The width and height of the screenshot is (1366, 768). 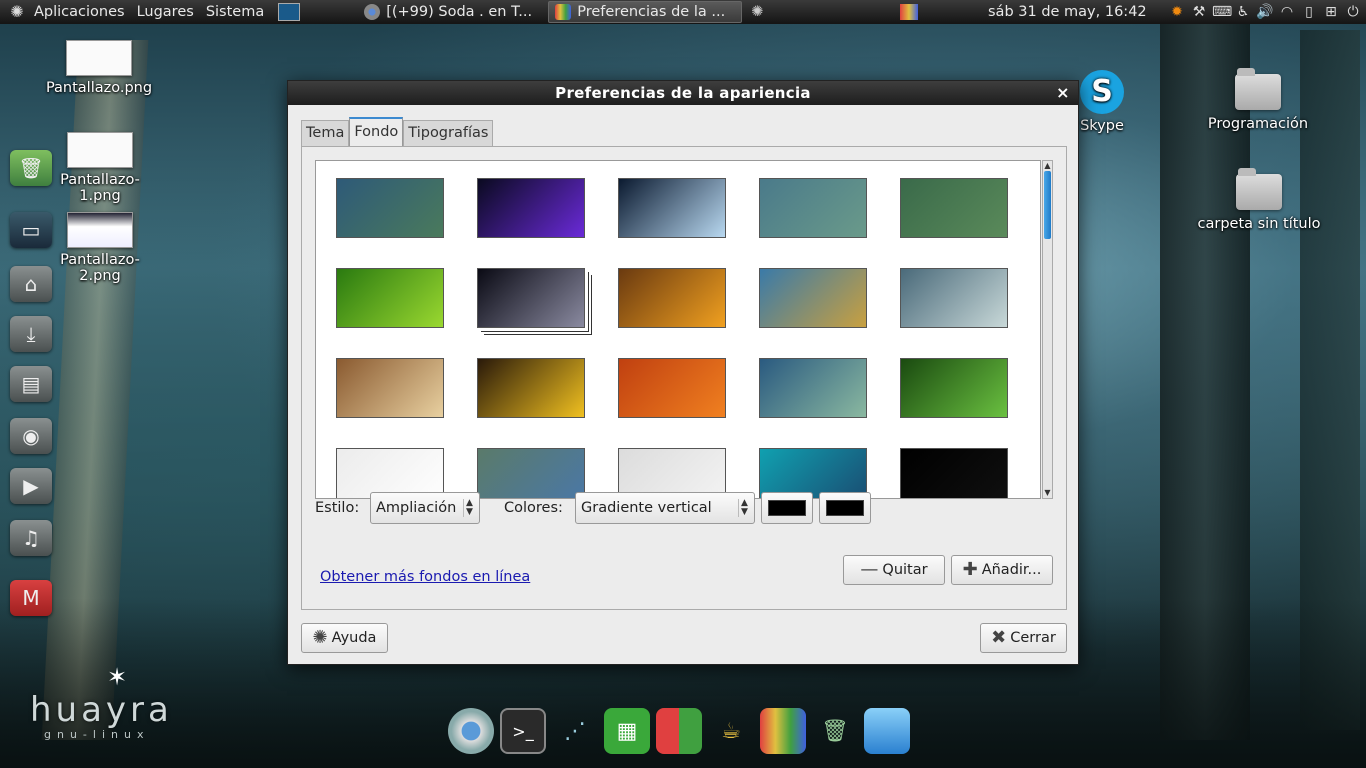 What do you see at coordinates (1067, 12) in the screenshot?
I see `clock: sáb 31 de may, 16:42` at bounding box center [1067, 12].